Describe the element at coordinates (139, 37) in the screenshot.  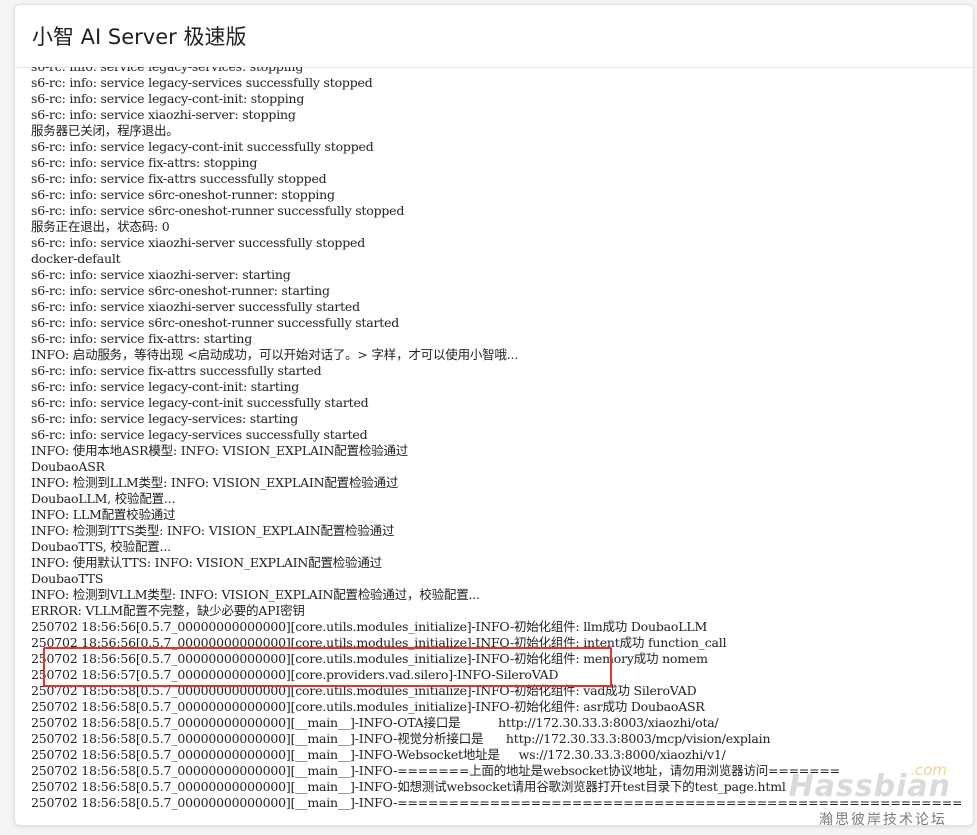
I see `page-title: 小智 AI Server 极速版` at that location.